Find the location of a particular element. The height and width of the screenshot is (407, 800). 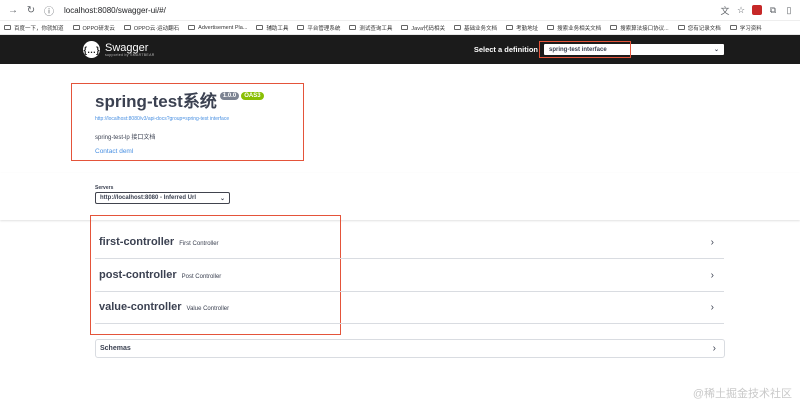

watermark: @稀土掘金技术社区 is located at coordinates (742, 394).